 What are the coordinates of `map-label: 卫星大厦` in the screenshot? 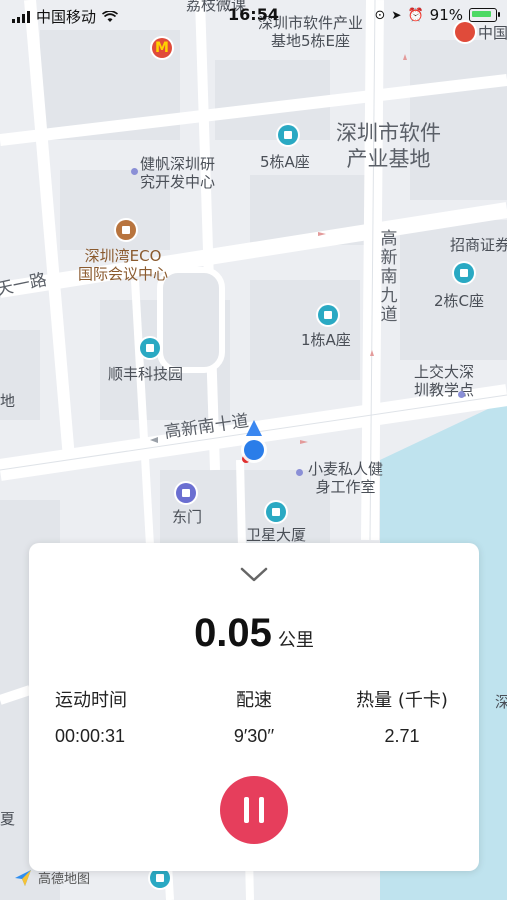 It's located at (276, 535).